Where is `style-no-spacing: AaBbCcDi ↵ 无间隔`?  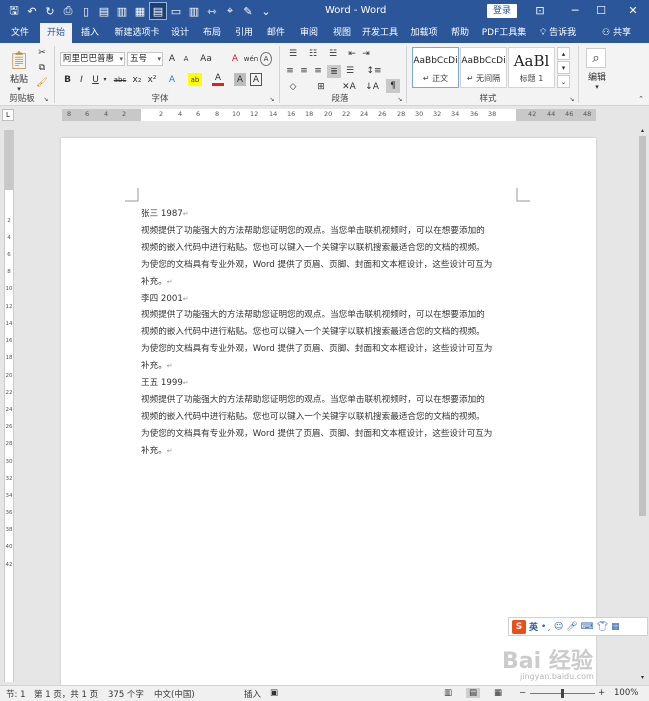
style-no-spacing: AaBbCcDi ↵ 无间隔 is located at coordinates (483, 67).